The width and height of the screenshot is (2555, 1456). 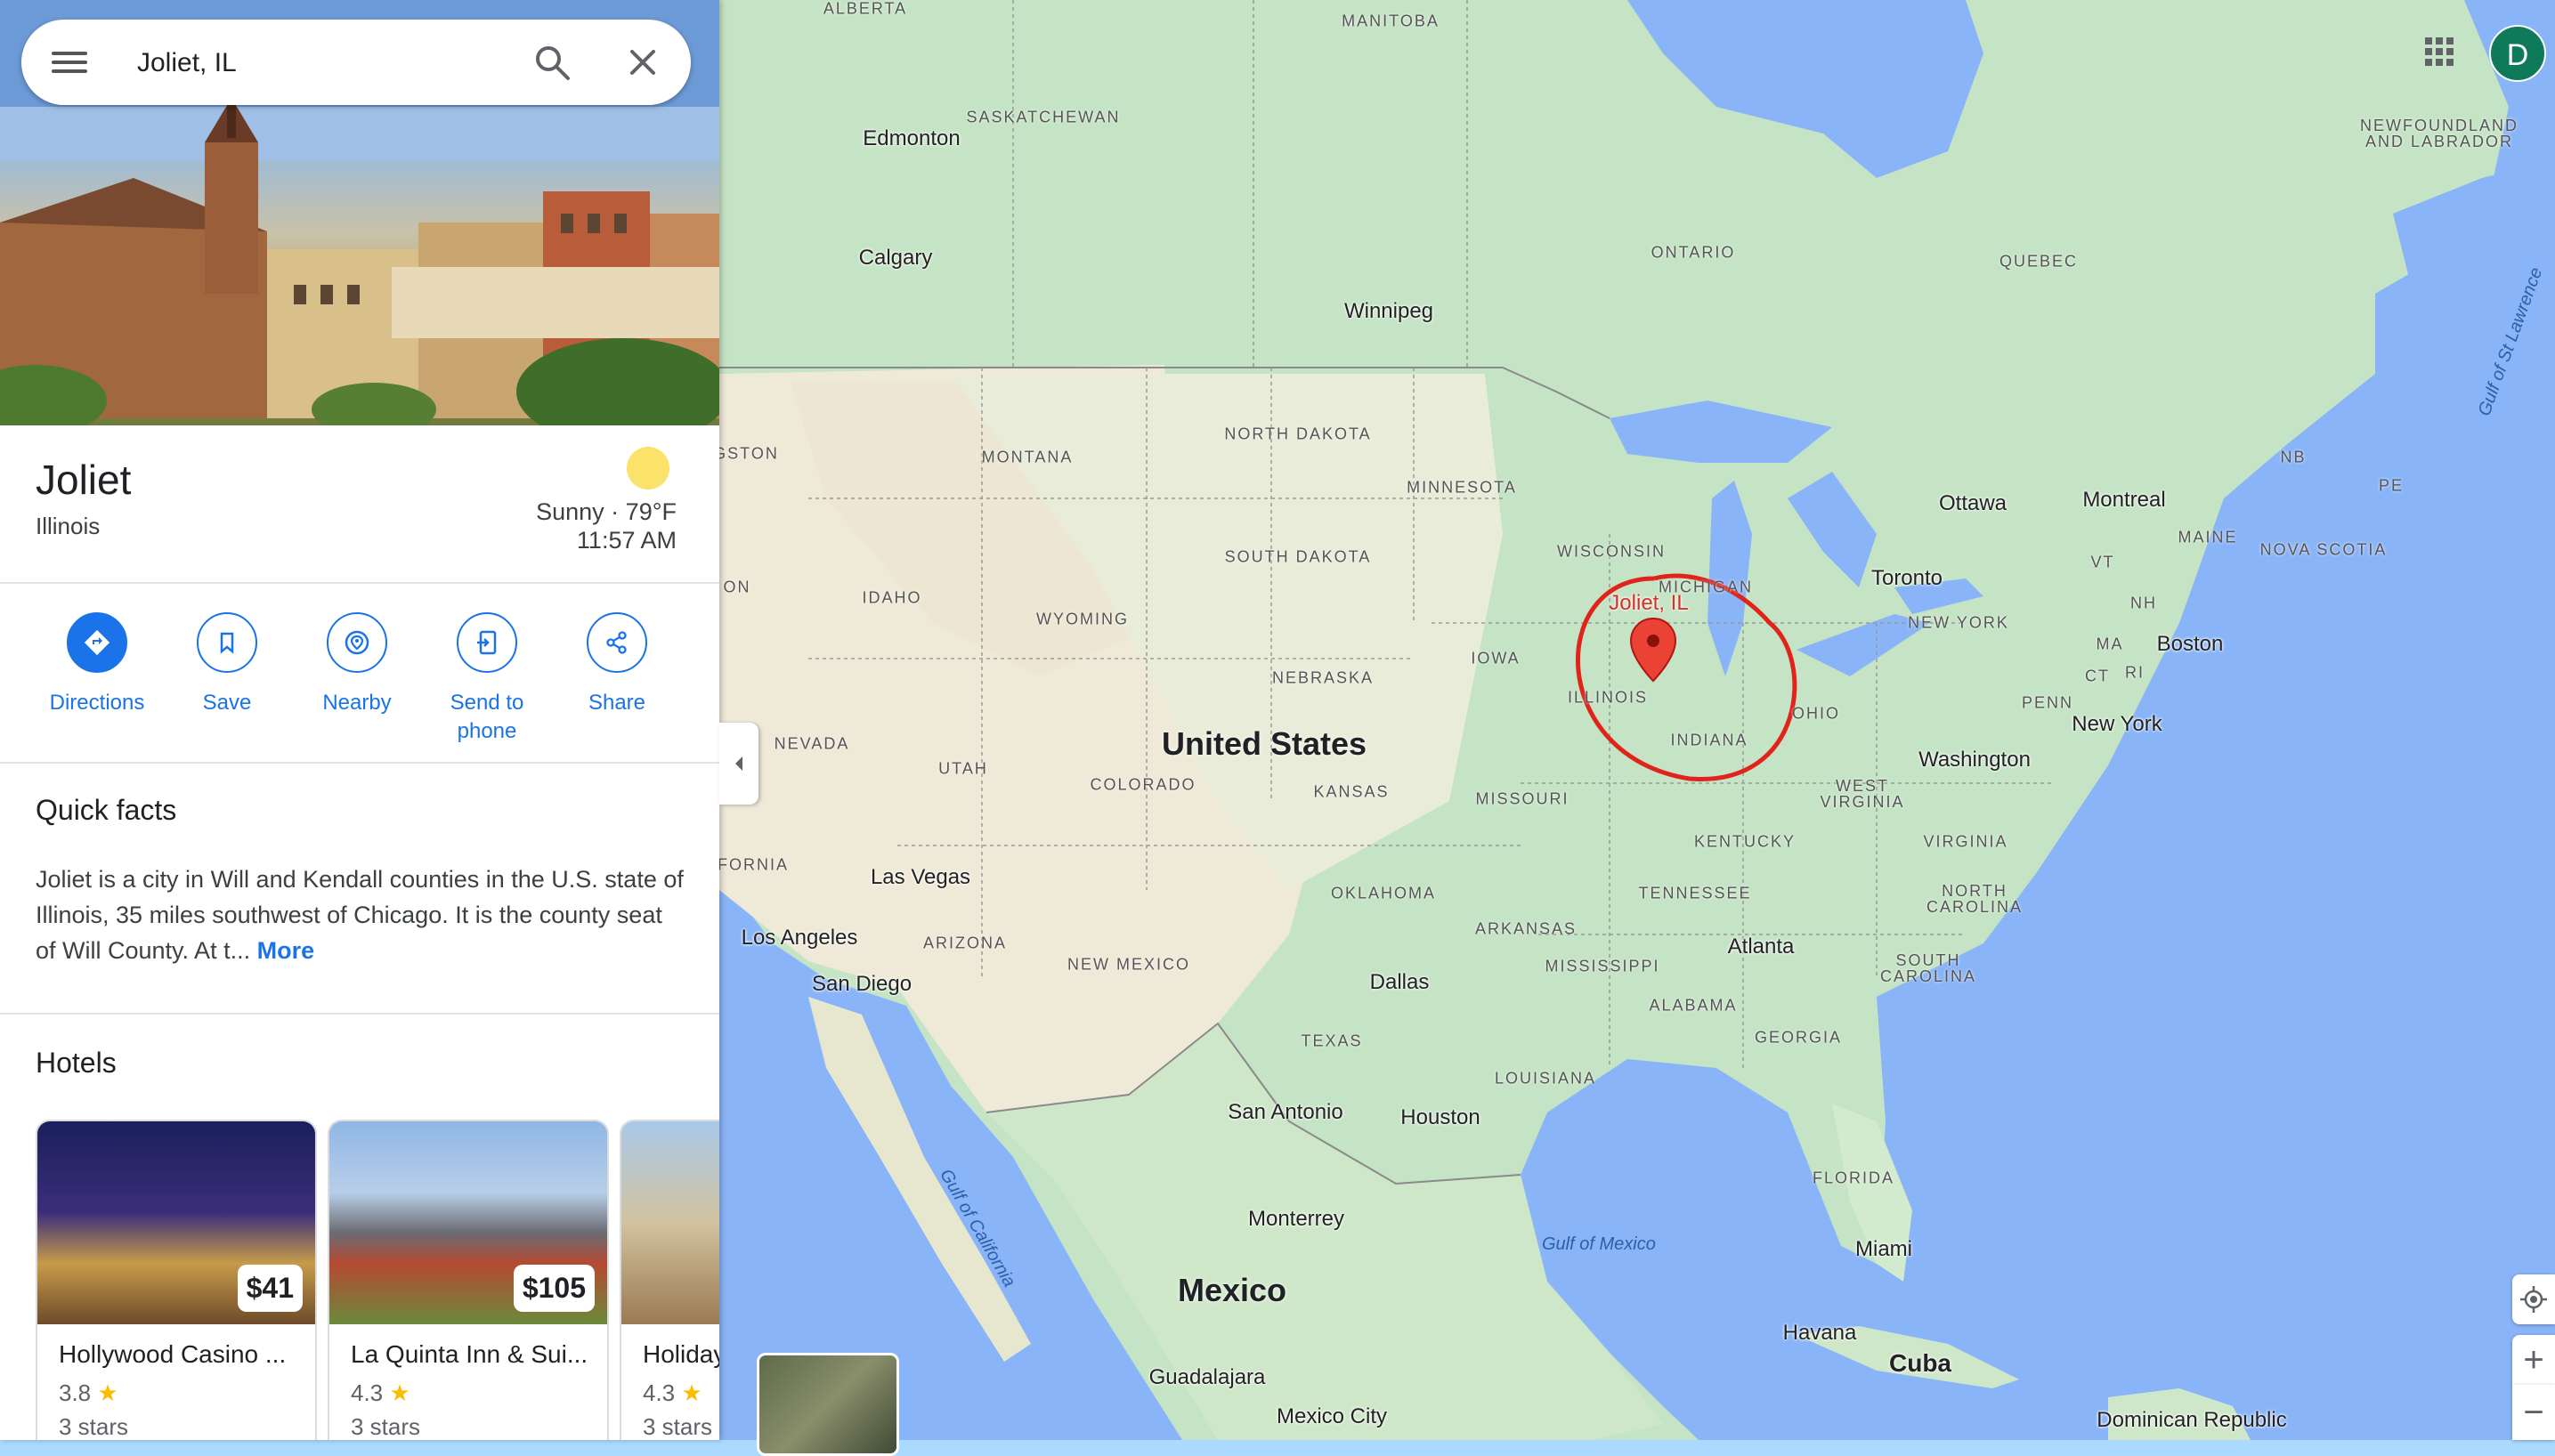 I want to click on region-label: TEXAS, so click(x=1332, y=1040).